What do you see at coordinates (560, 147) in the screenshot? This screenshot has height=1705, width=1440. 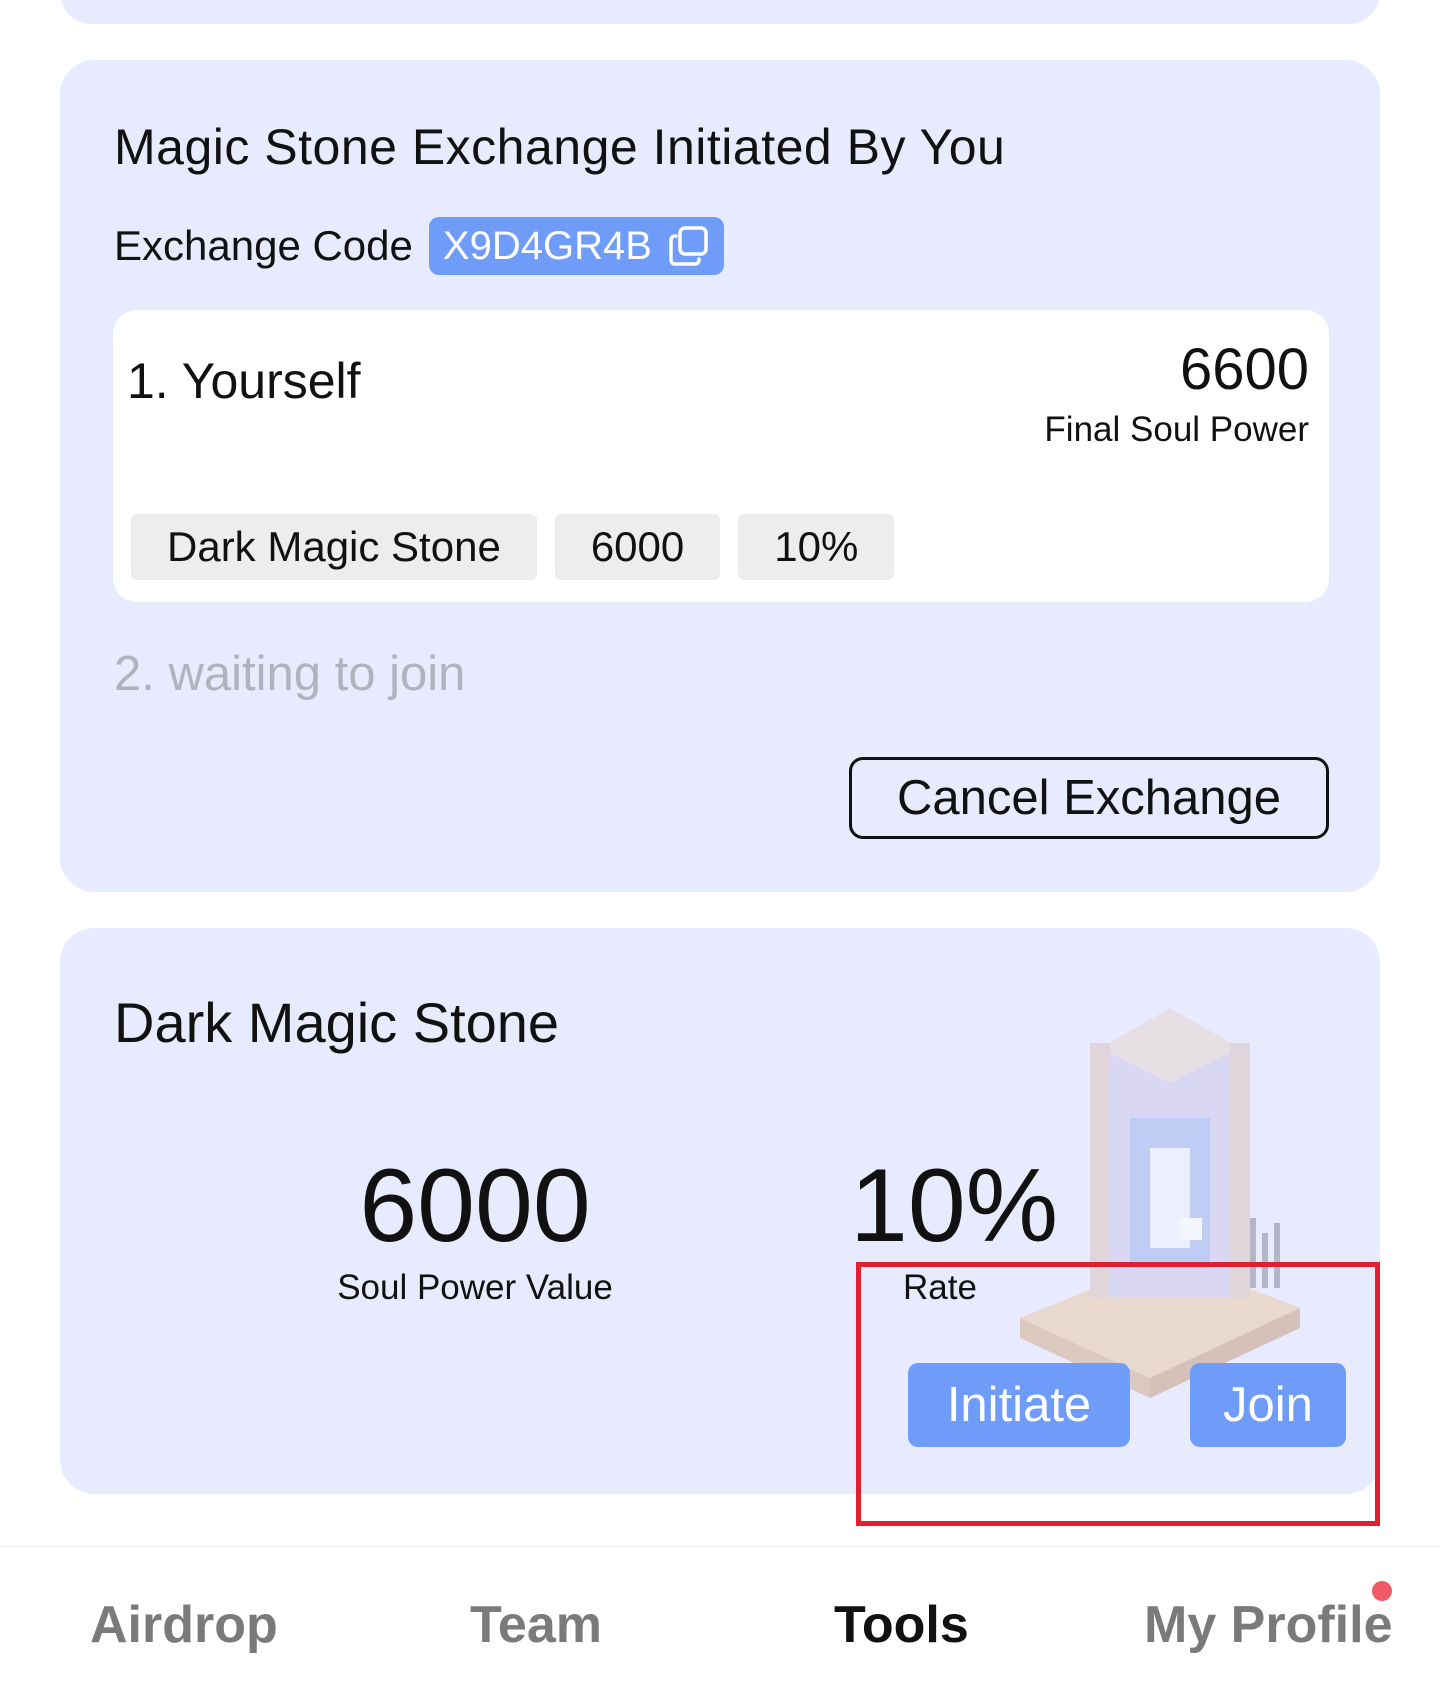 I see `exchange-title: Magic Stone Exchange Initiated By You` at bounding box center [560, 147].